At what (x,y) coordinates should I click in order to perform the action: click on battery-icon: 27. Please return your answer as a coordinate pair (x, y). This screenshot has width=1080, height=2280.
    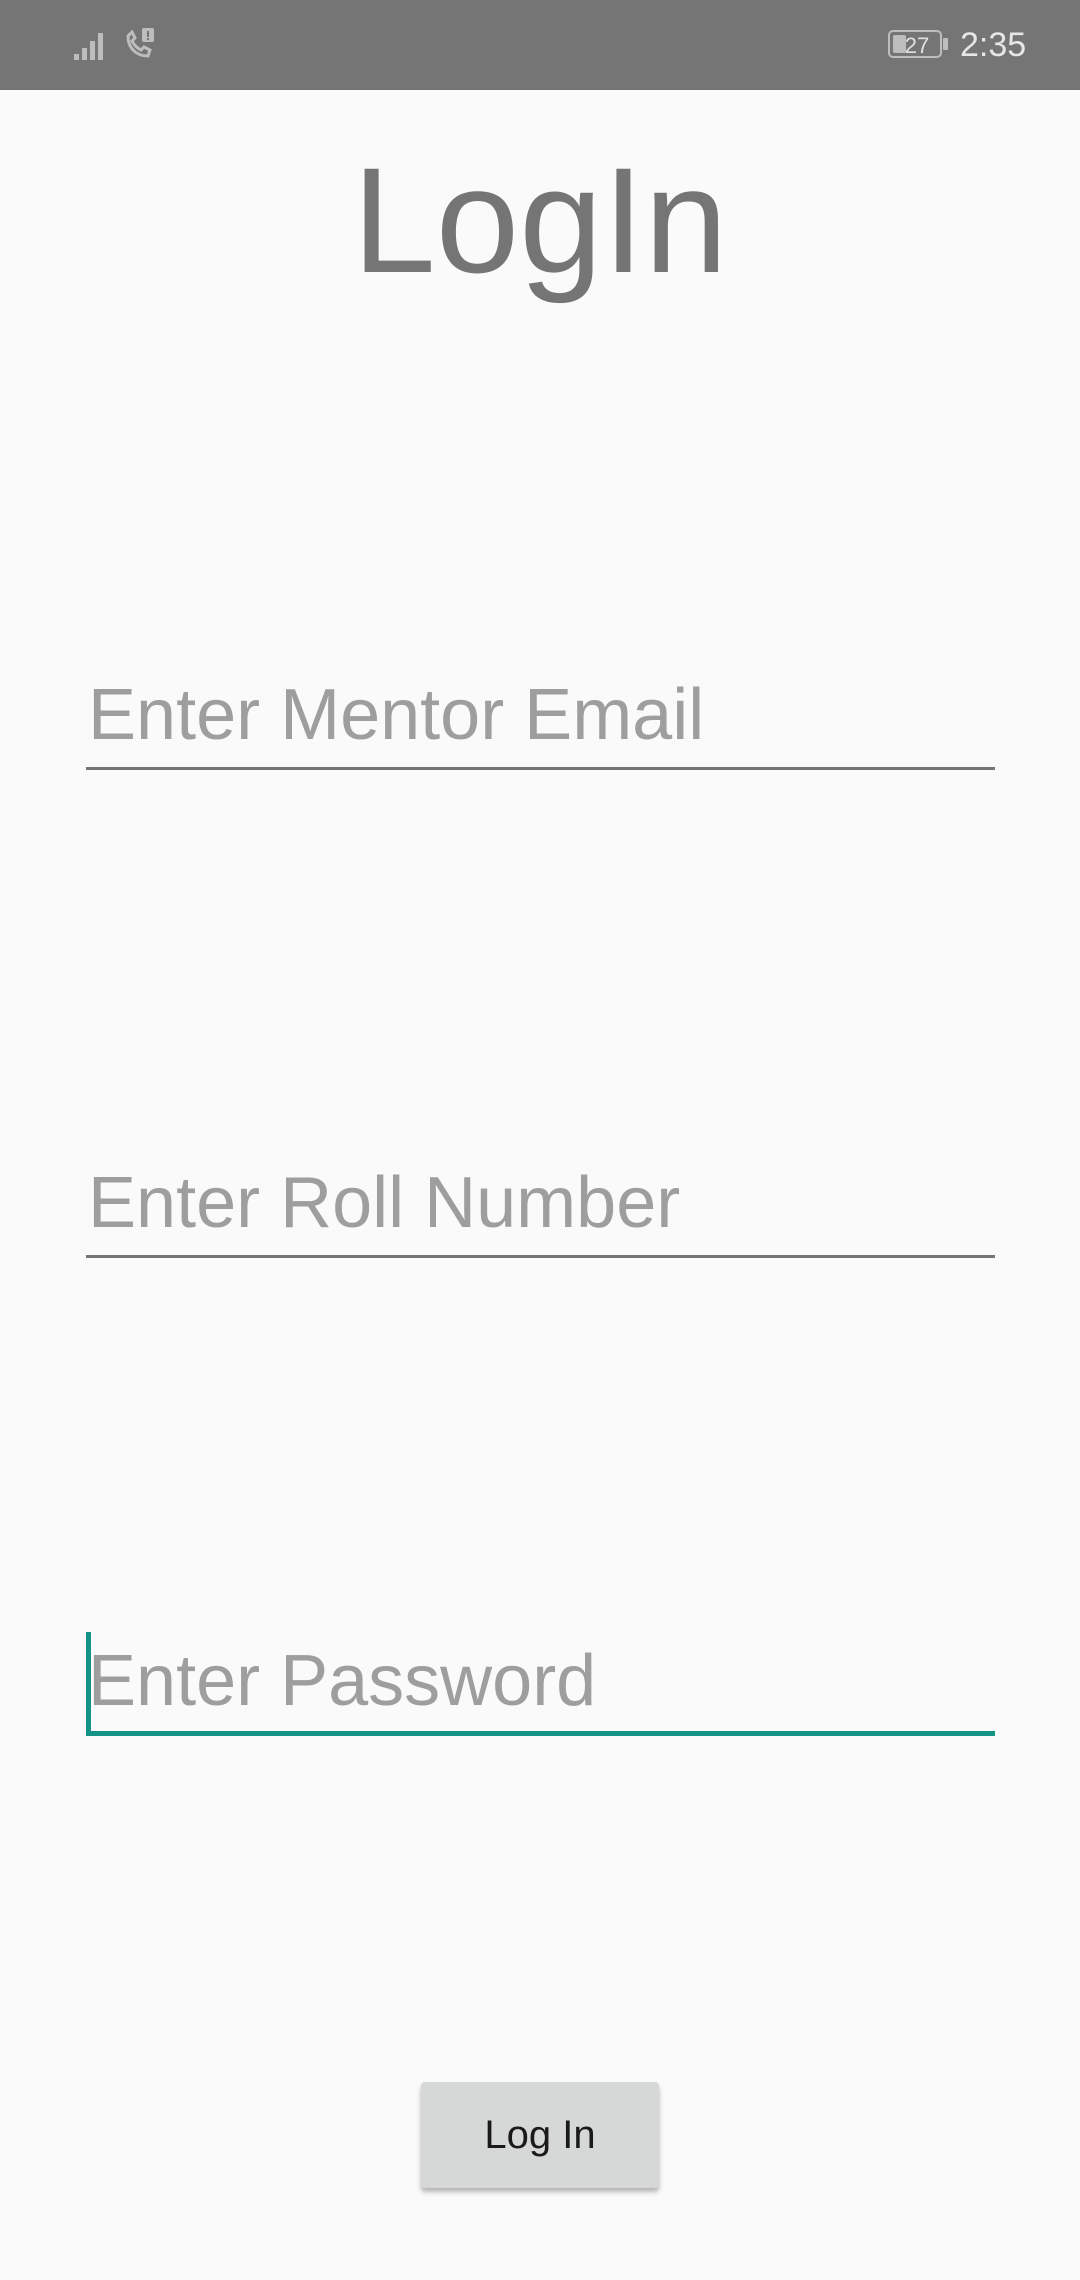
    Looking at the image, I should click on (919, 45).